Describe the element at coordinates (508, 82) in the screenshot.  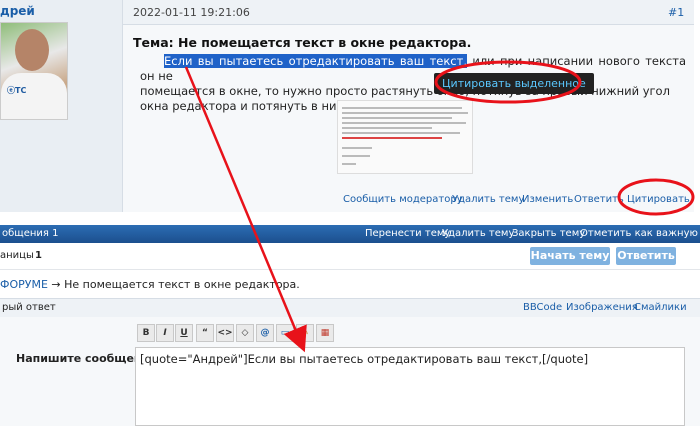
I see `annotation-circle-tooltip` at that location.